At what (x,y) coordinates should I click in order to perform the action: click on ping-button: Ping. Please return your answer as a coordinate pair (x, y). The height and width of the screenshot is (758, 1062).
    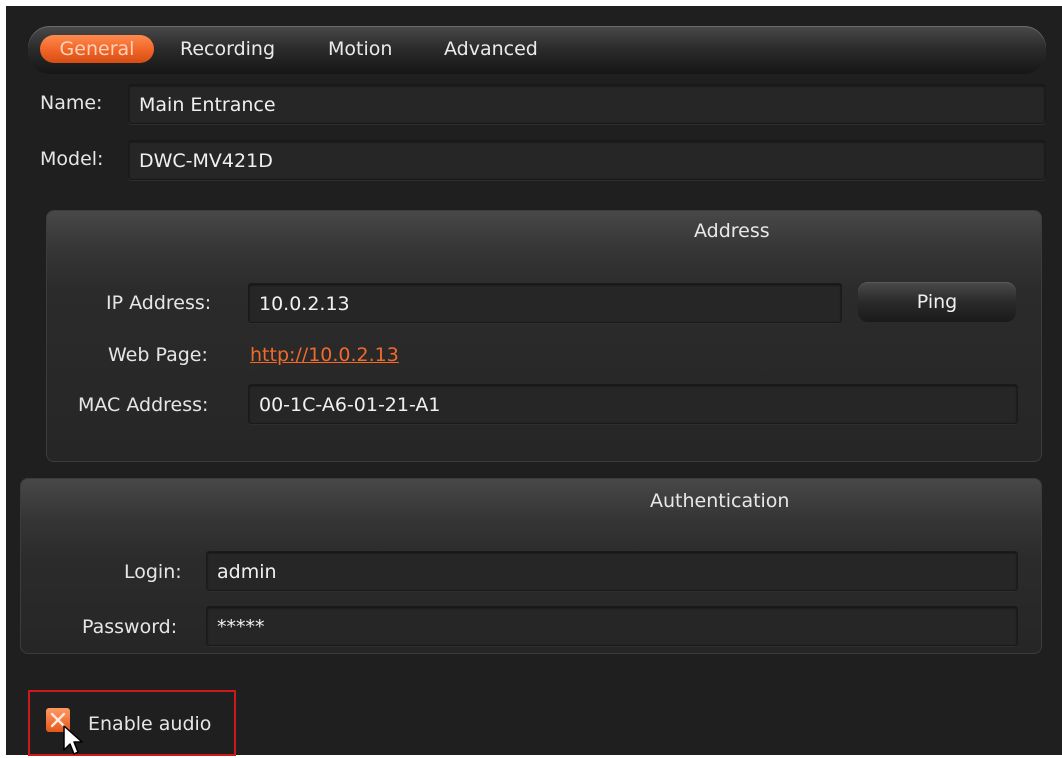
    Looking at the image, I should click on (937, 302).